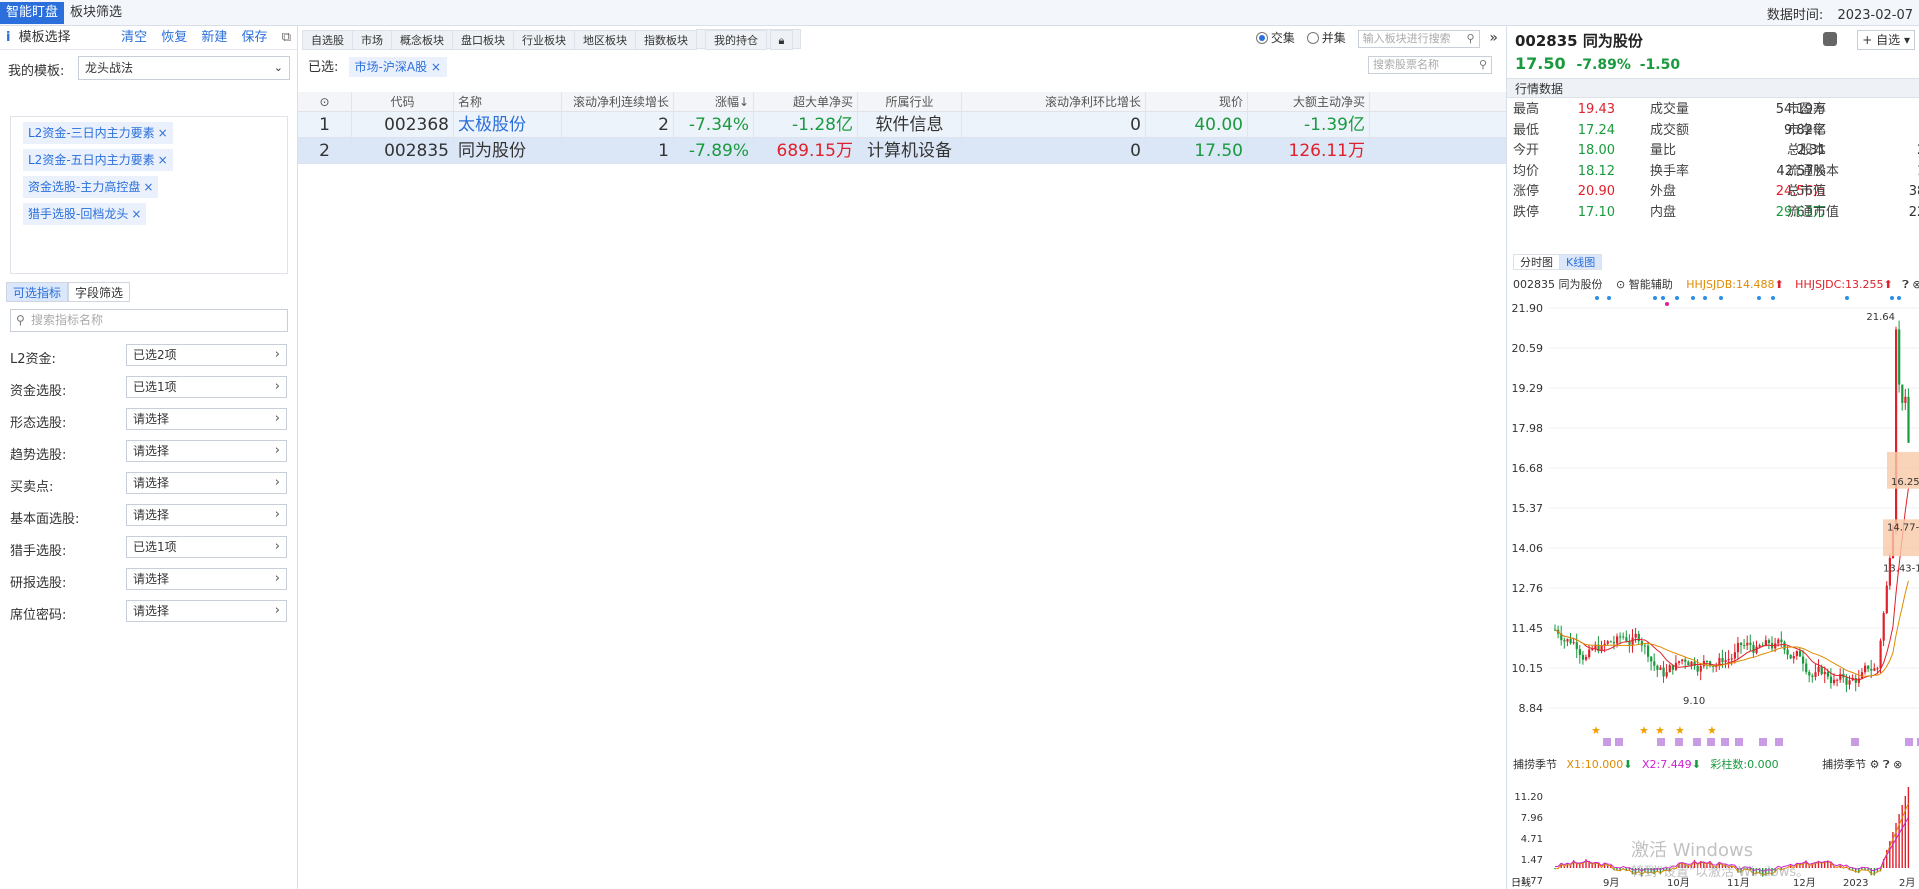 This screenshot has width=1919, height=889. I want to click on tag-item: L2资金-三日内主力要素 ×, so click(98, 133).